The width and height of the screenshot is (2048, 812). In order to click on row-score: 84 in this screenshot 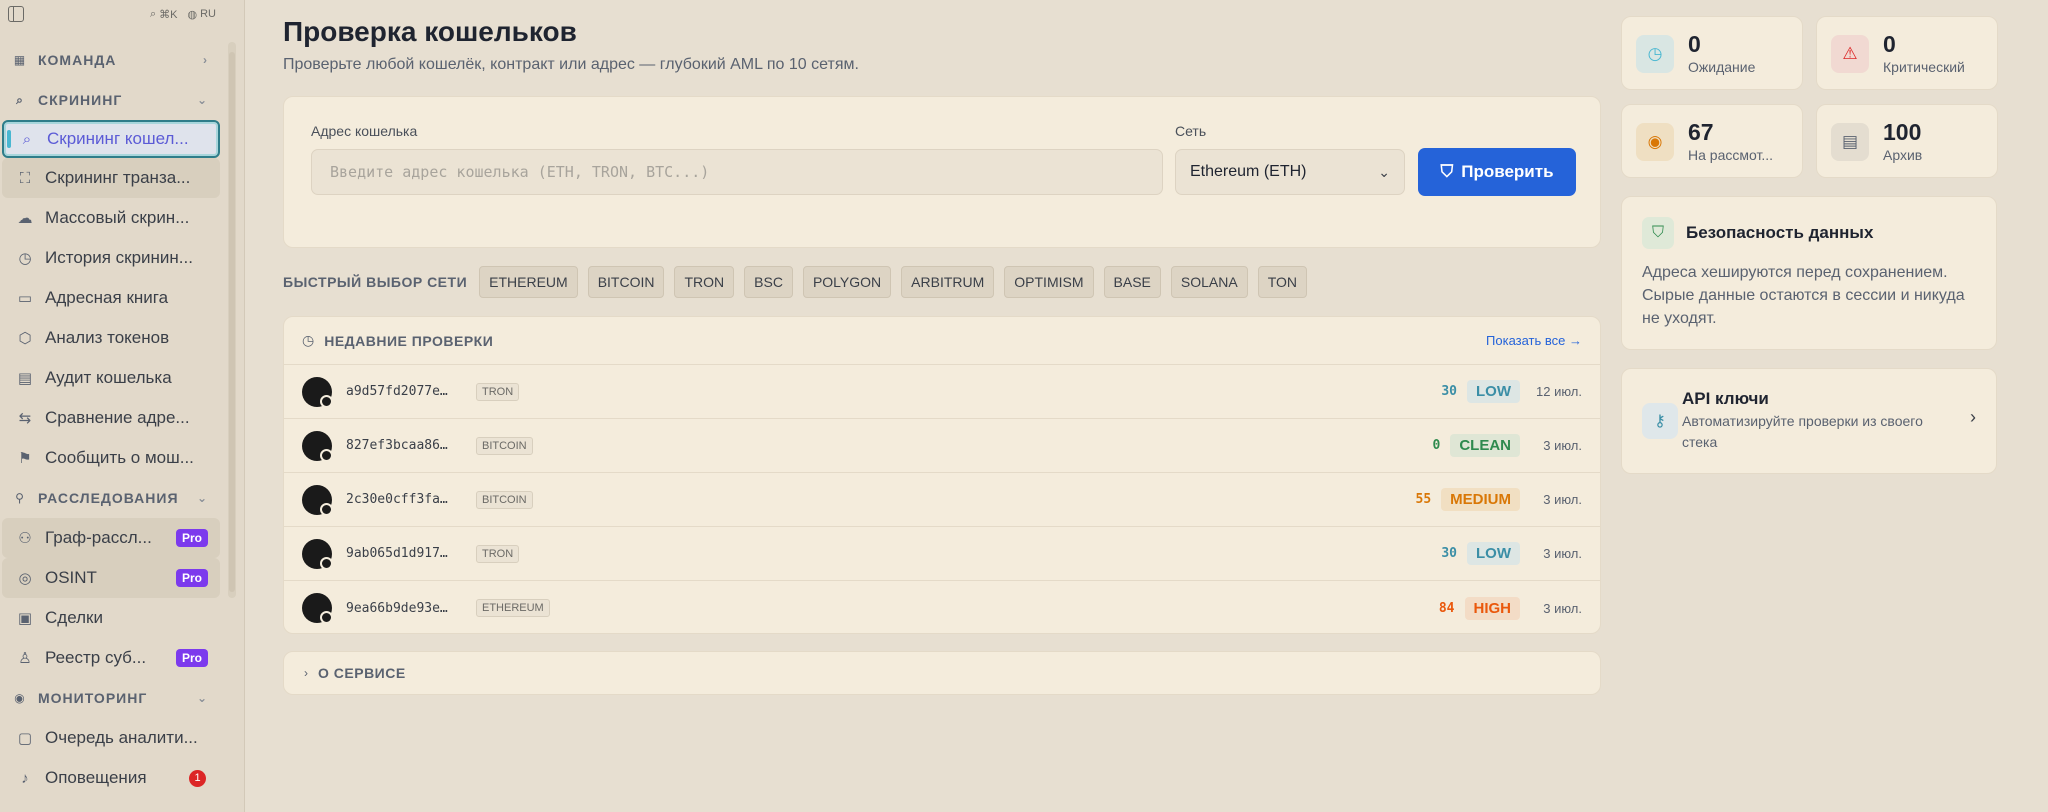, I will do `click(1446, 608)`.